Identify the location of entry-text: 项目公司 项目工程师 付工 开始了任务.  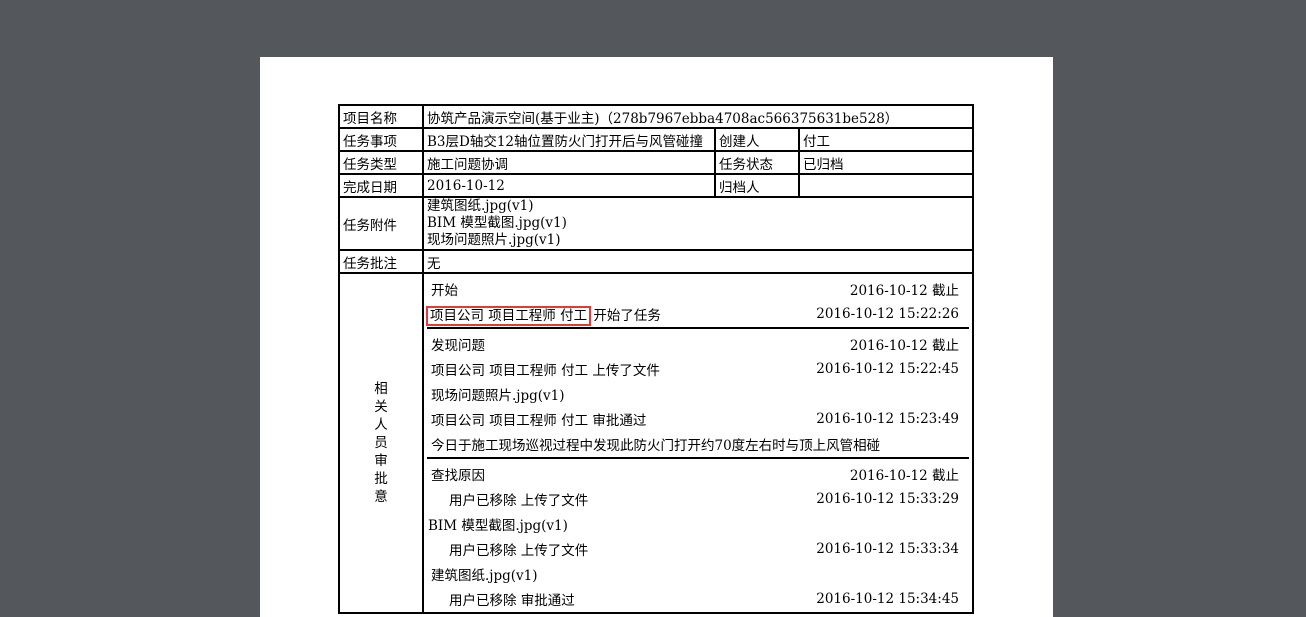
(543, 315).